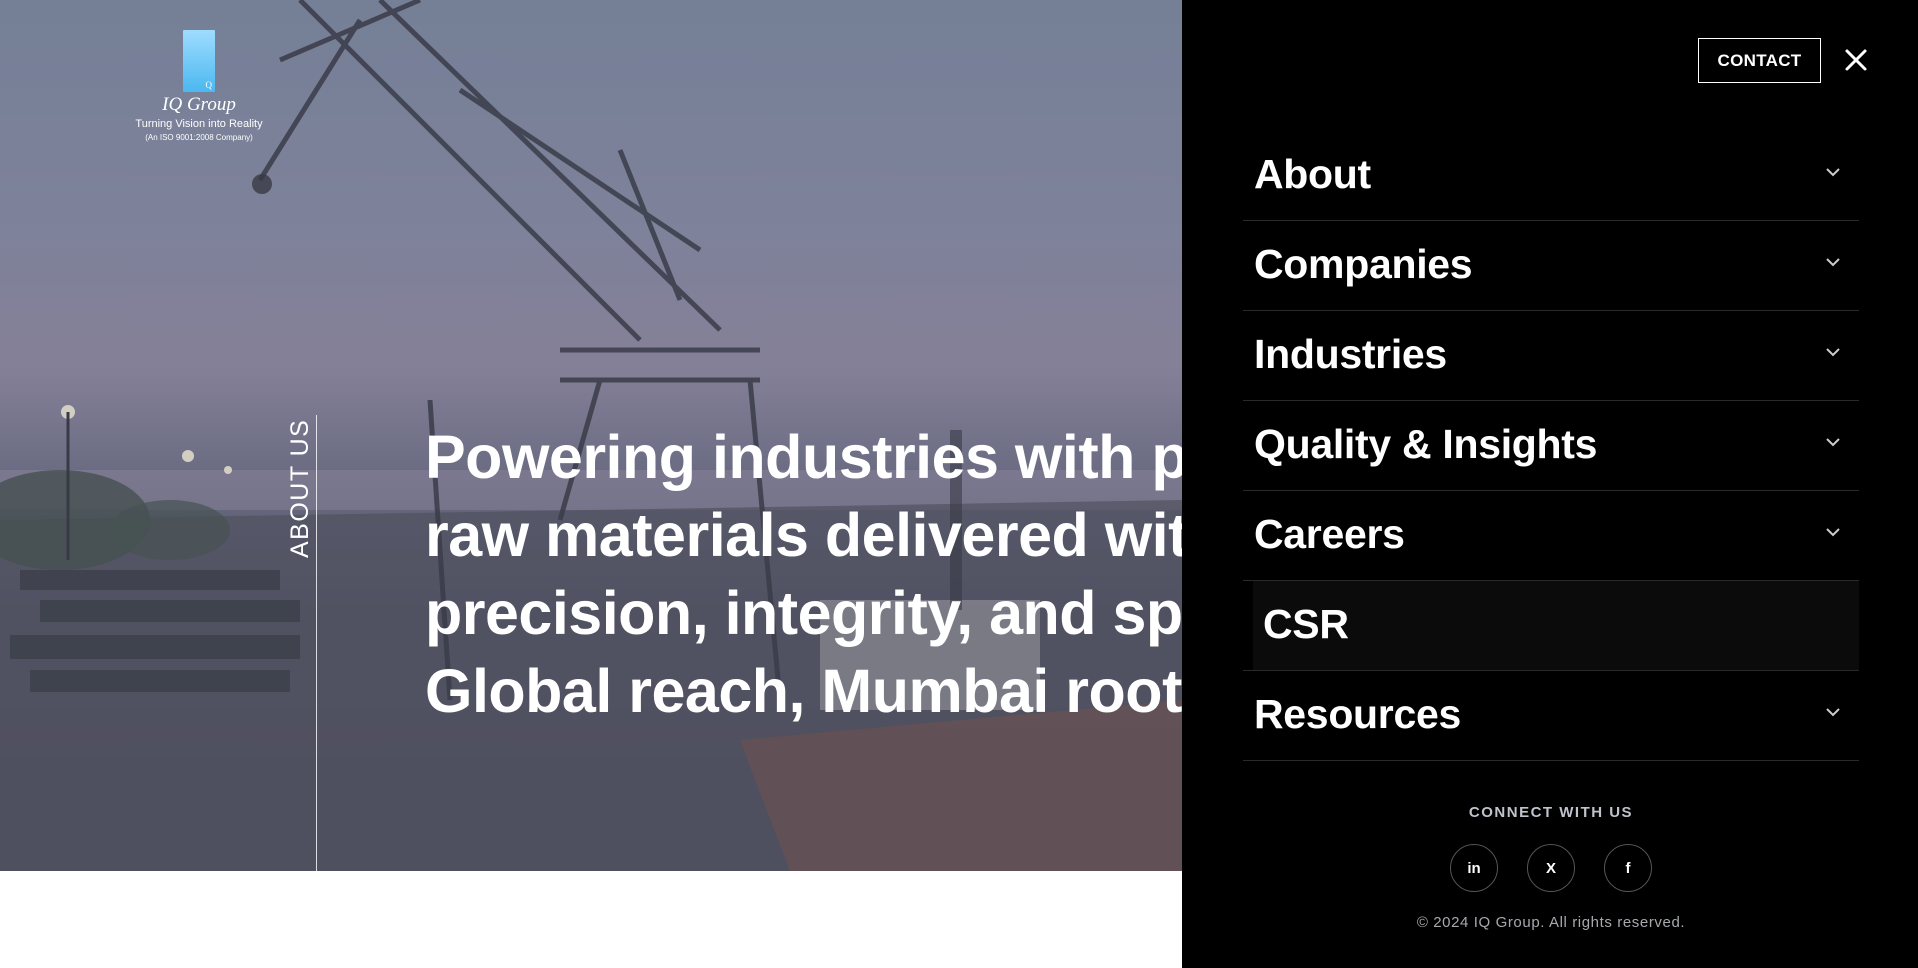 The width and height of the screenshot is (1918, 968). What do you see at coordinates (1759, 60) in the screenshot?
I see `contact-button: CONTACT` at bounding box center [1759, 60].